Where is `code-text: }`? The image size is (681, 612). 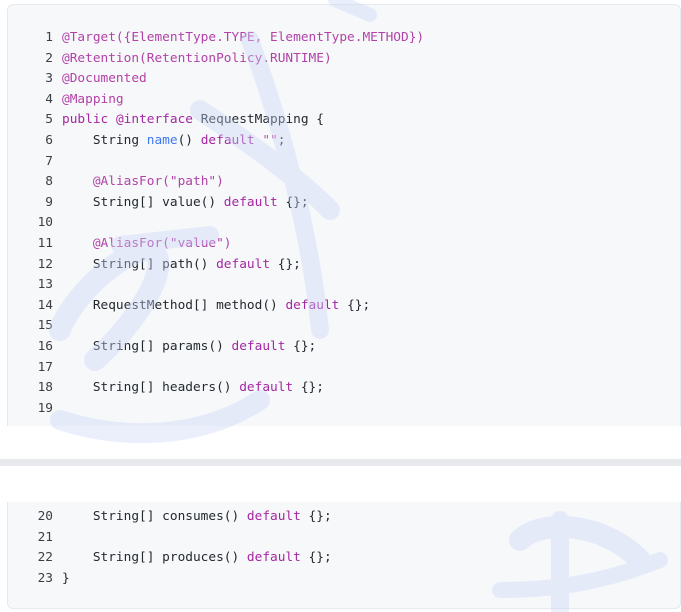 code-text: } is located at coordinates (66, 579).